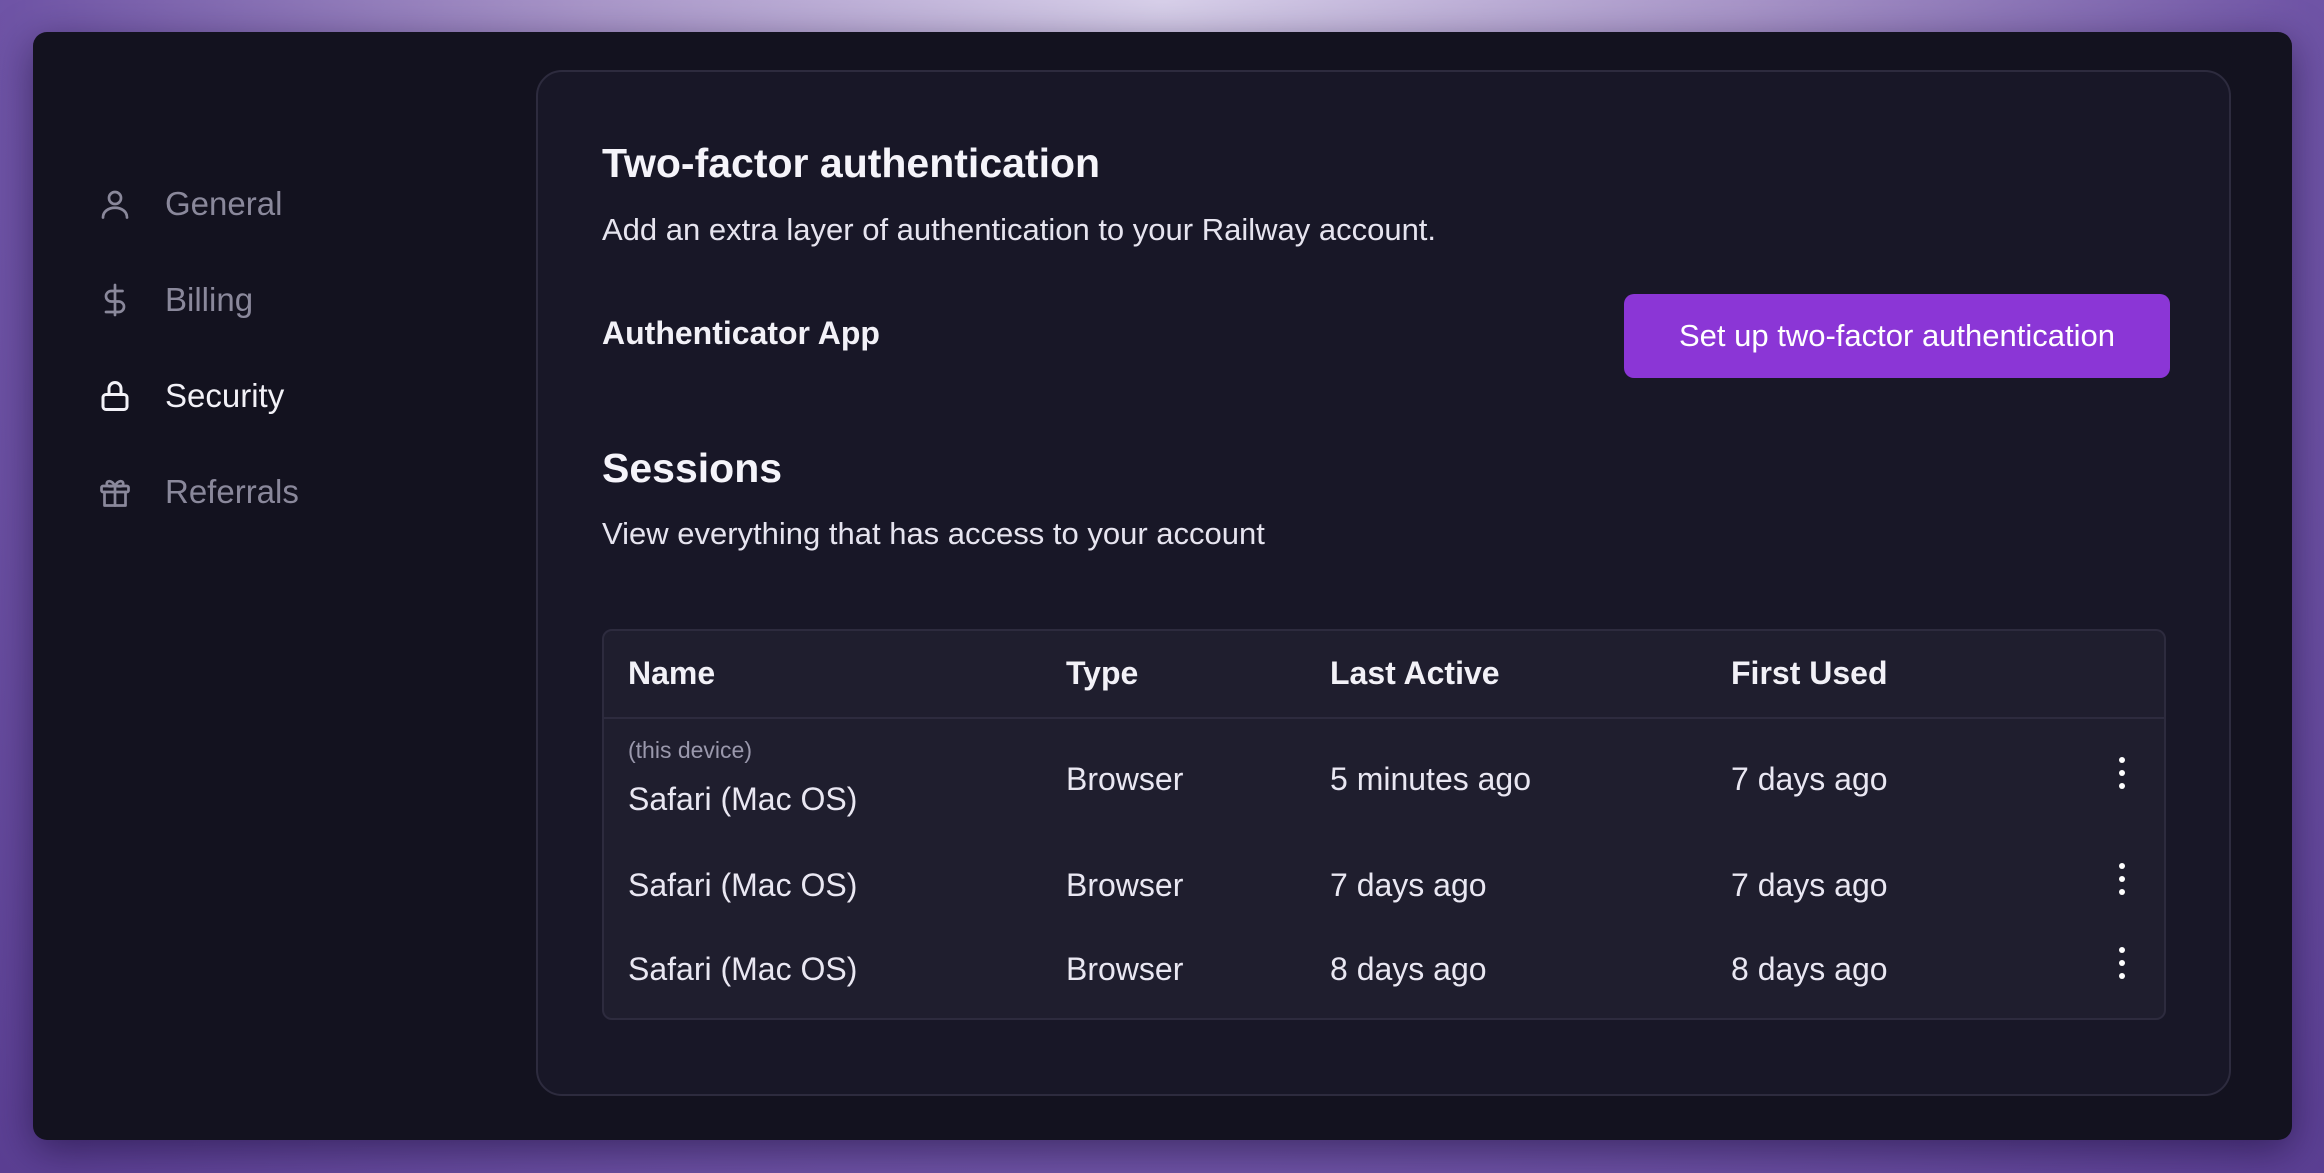  What do you see at coordinates (851, 163) in the screenshot?
I see `twofa-title: Two-factor authentication` at bounding box center [851, 163].